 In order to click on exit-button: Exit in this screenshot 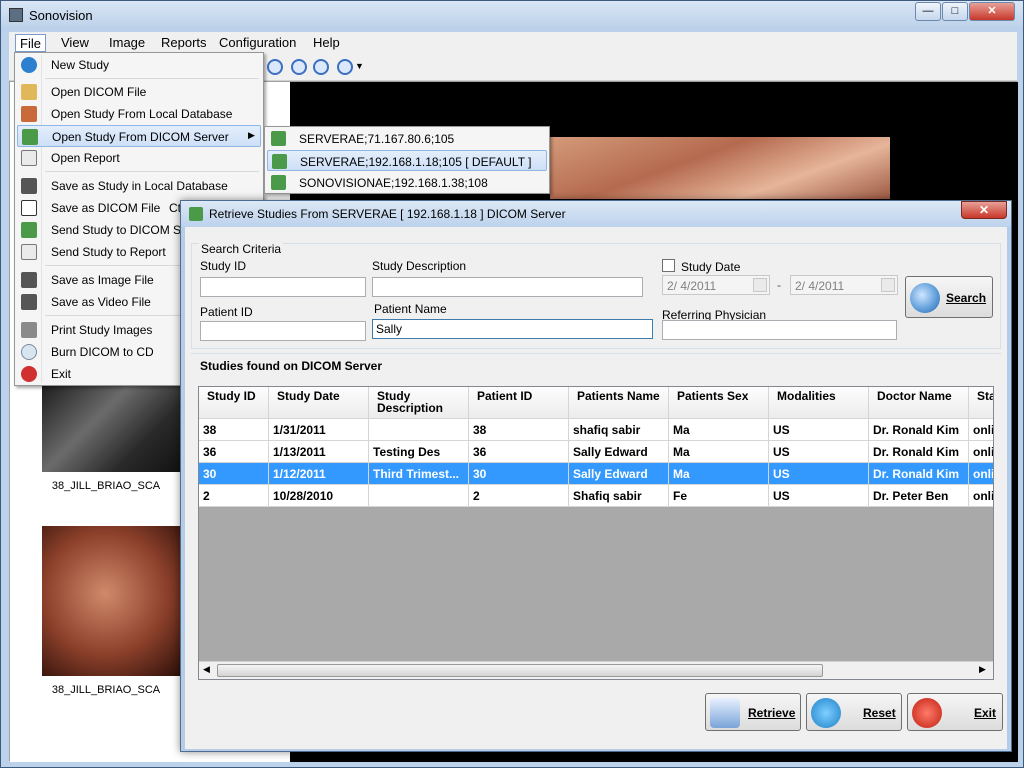, I will do `click(955, 712)`.